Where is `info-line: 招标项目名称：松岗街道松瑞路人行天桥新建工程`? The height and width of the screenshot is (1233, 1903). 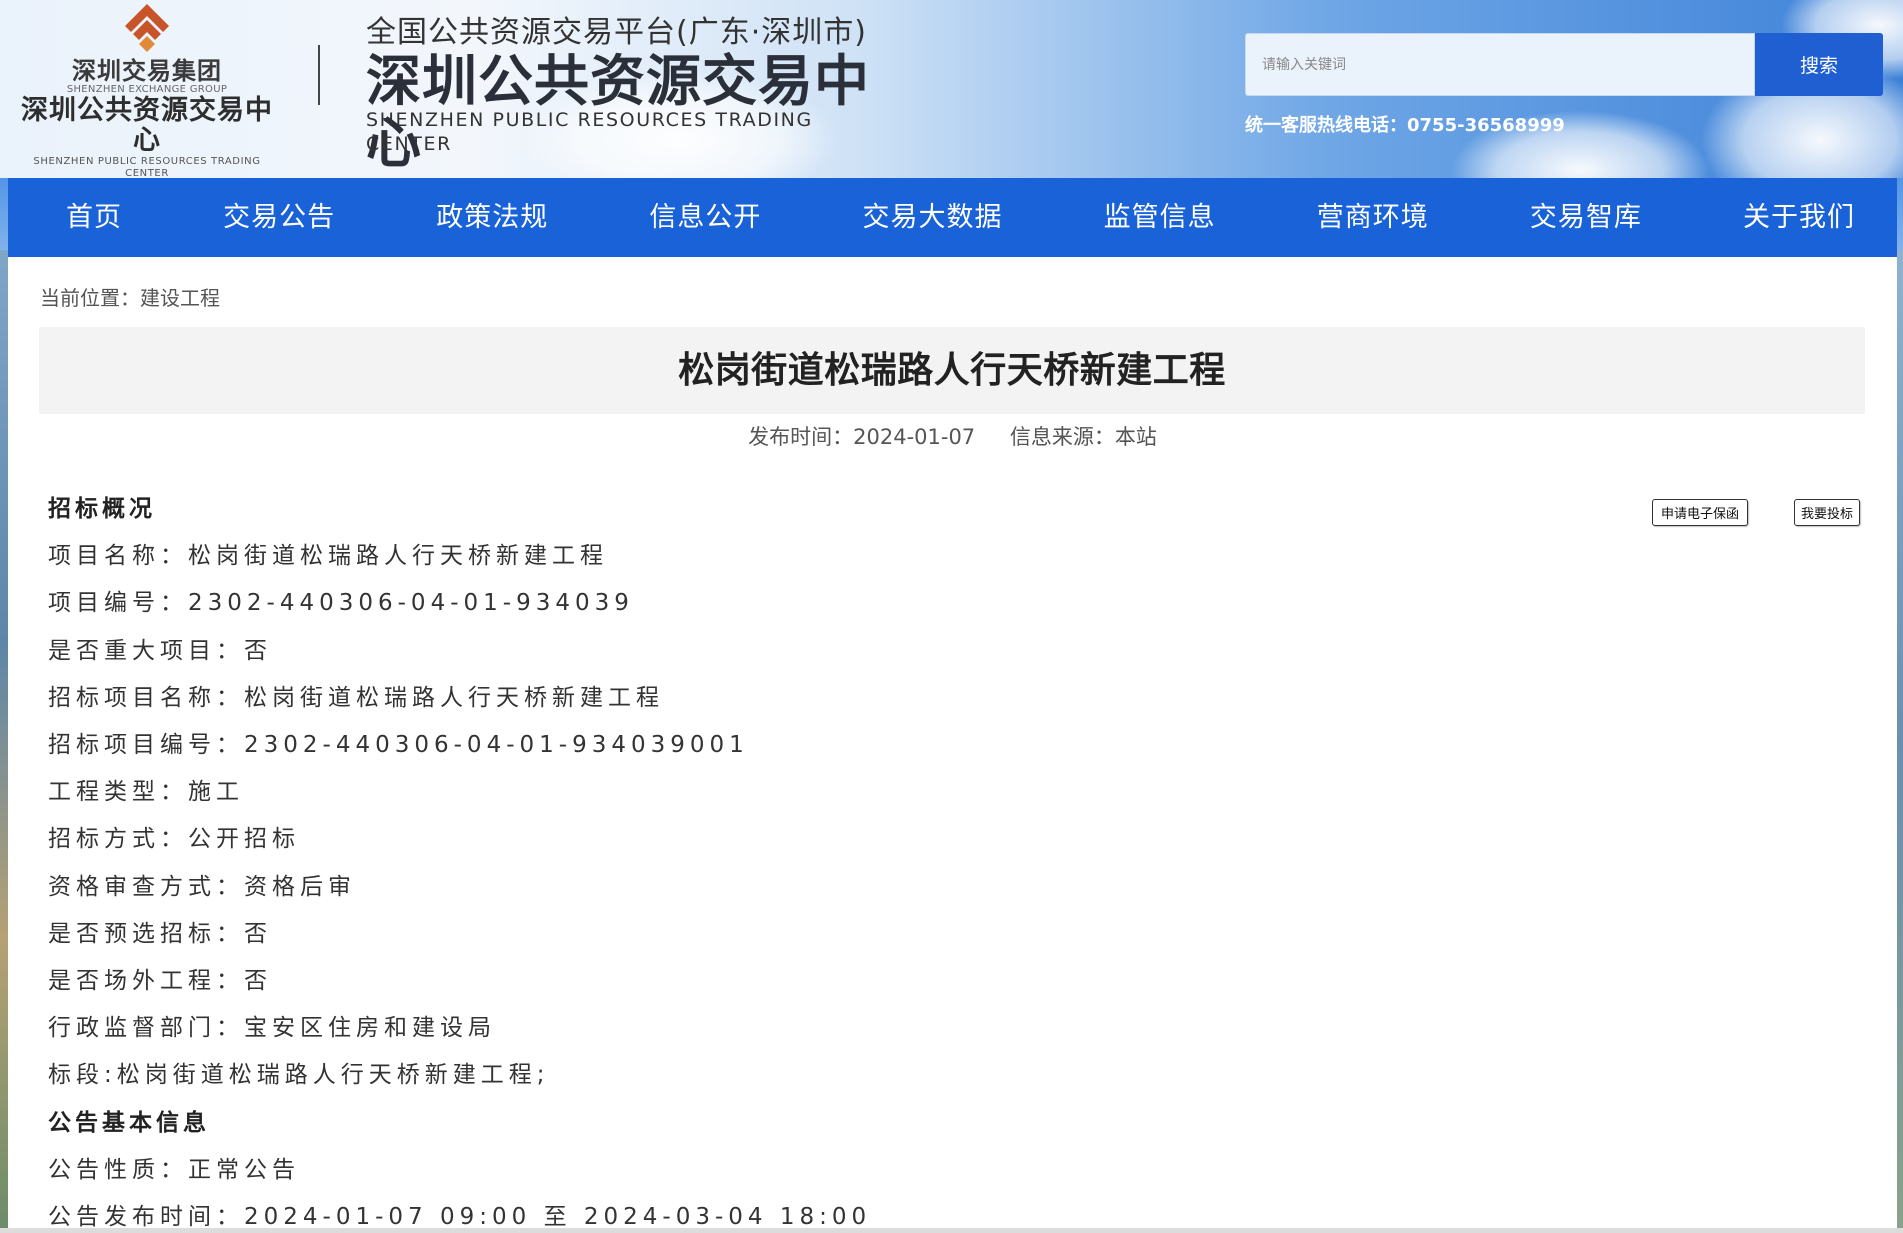 info-line: 招标项目名称：松岗街道松瑞路人行天桥新建工程 is located at coordinates (356, 697).